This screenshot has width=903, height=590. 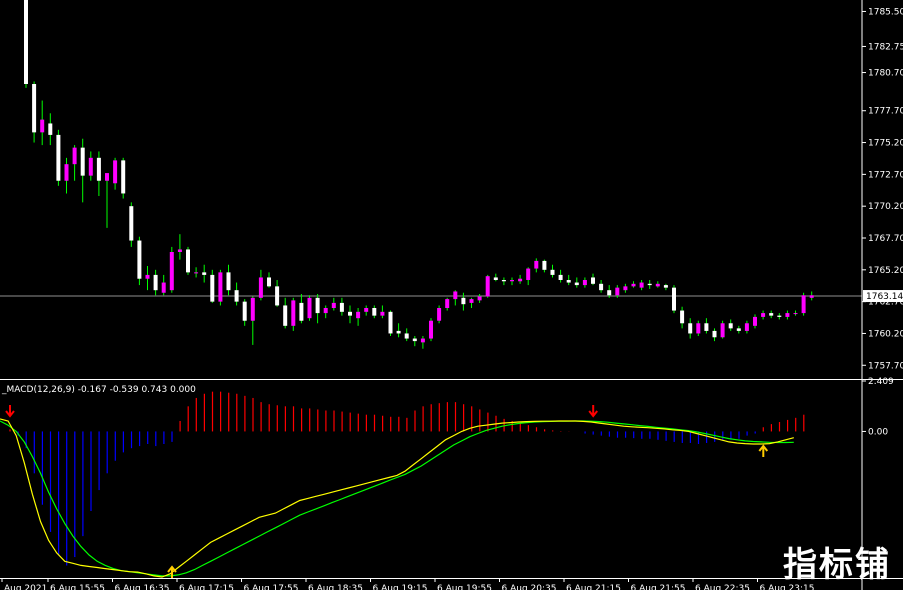 I want to click on sell-arrow-icon, so click(x=10, y=411).